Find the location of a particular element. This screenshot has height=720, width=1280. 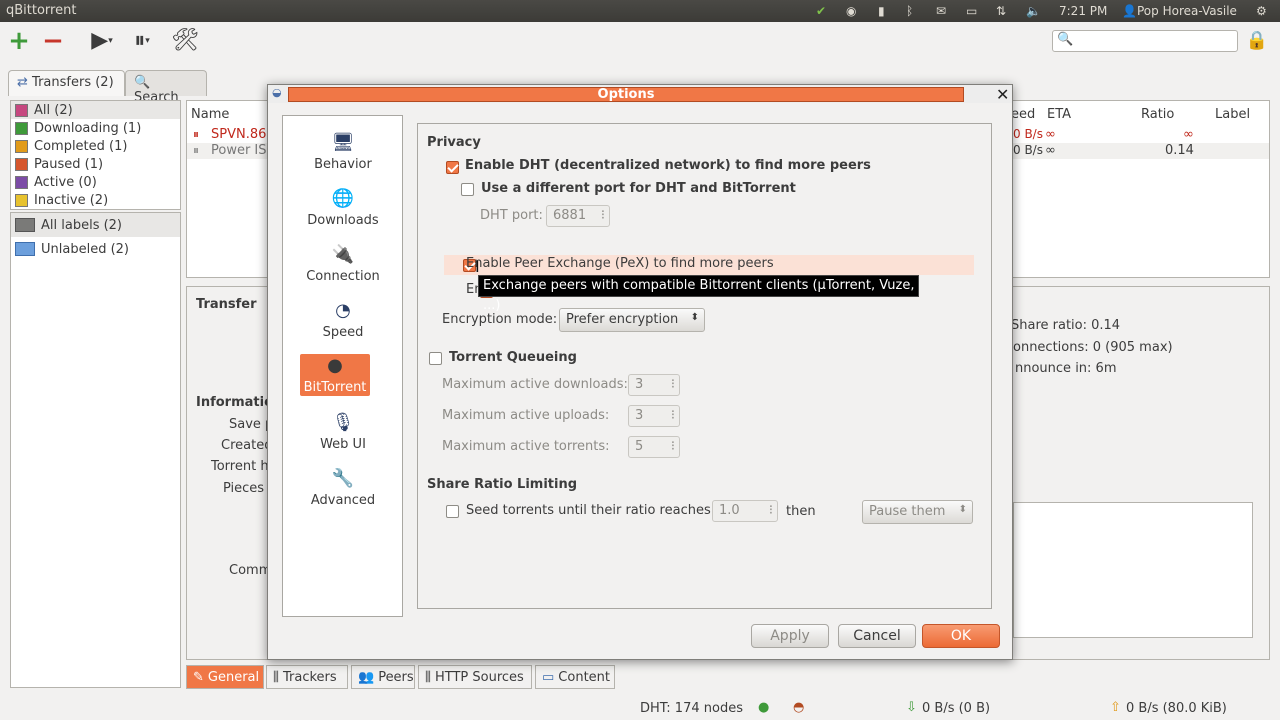

nav-speed: ◔ Speed is located at coordinates (343, 312).